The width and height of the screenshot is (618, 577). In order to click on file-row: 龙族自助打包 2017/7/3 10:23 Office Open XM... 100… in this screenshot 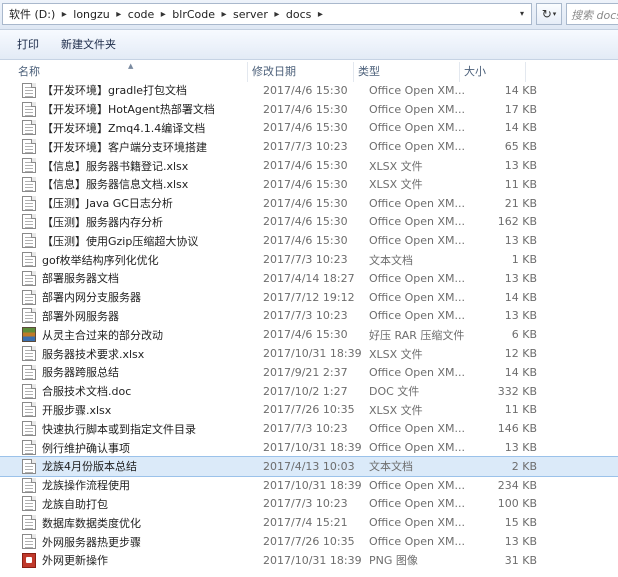, I will do `click(309, 504)`.